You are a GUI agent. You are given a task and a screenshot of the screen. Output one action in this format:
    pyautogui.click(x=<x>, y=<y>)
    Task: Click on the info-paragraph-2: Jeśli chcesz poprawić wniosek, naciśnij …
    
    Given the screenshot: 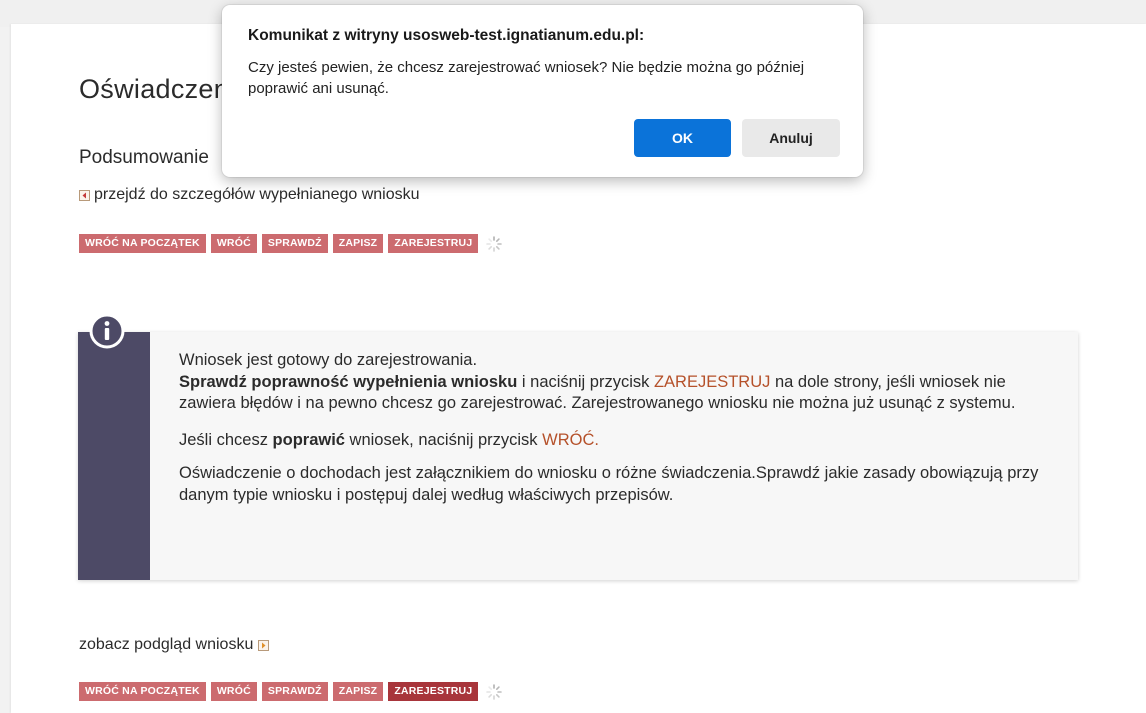 What is the action you would take?
    pyautogui.click(x=619, y=441)
    